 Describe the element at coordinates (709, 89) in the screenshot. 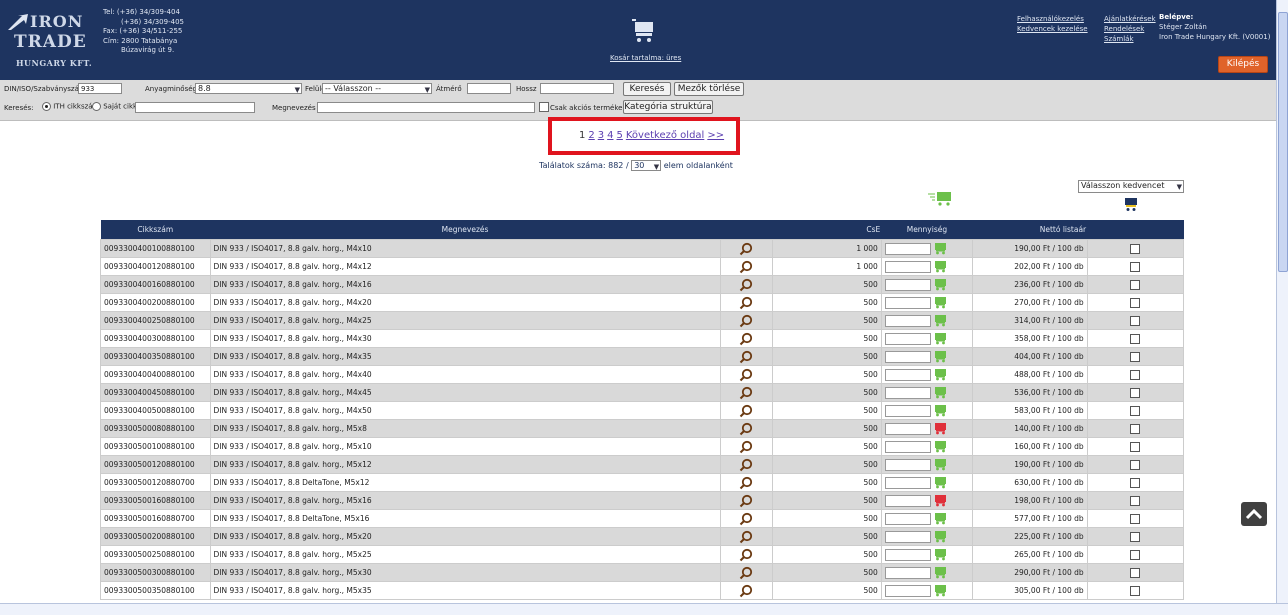

I see `clear-fields-button: Mezők törlése` at that location.